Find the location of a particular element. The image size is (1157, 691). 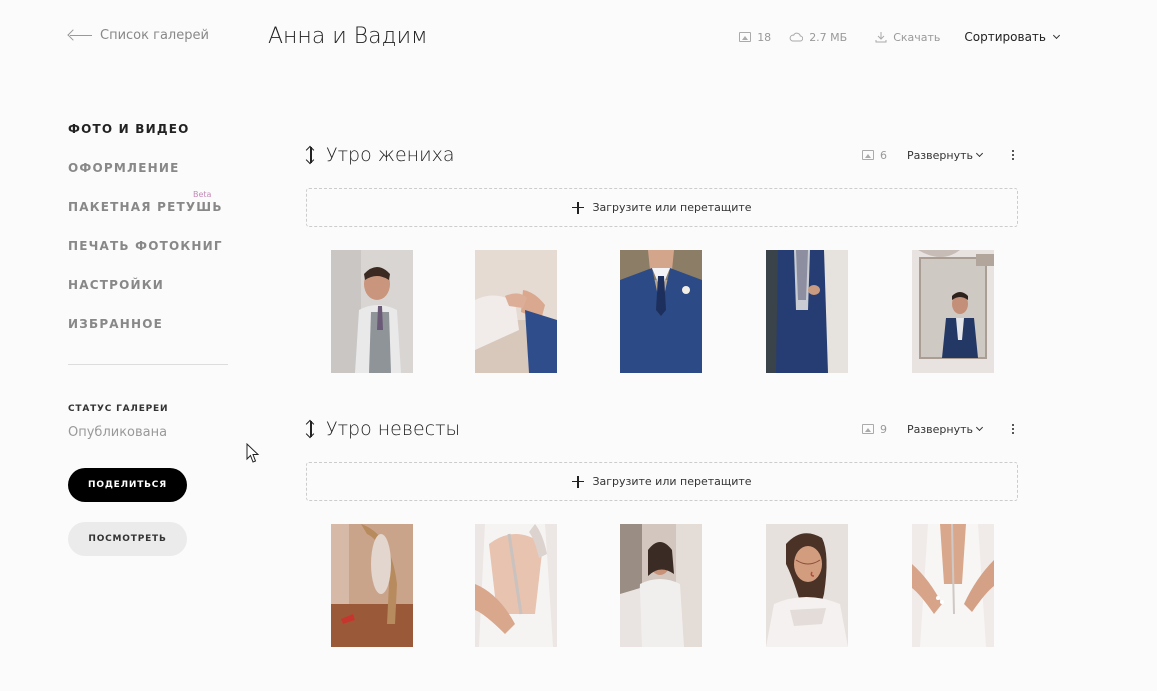

sidebar-item-favorites: ИЗБРАННОЕ is located at coordinates (148, 336).